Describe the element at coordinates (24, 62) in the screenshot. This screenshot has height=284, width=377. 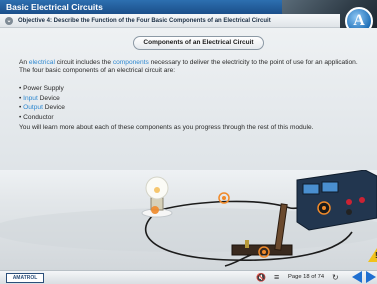
I see `intro-text: An` at that location.